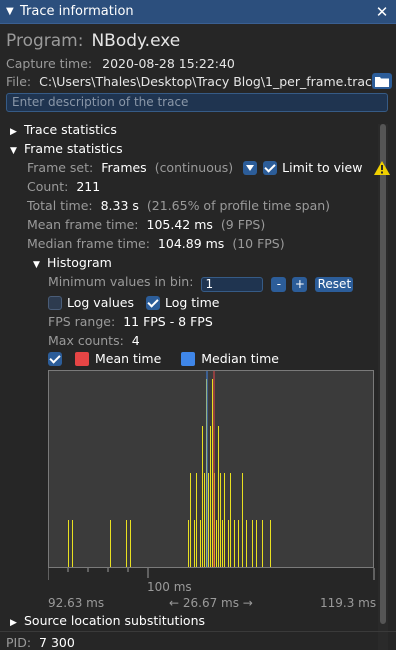 Image resolution: width=396 pixels, height=650 pixels. What do you see at coordinates (168, 63) in the screenshot?
I see `capture-time-value: 2020-08-28 15:22:40` at bounding box center [168, 63].